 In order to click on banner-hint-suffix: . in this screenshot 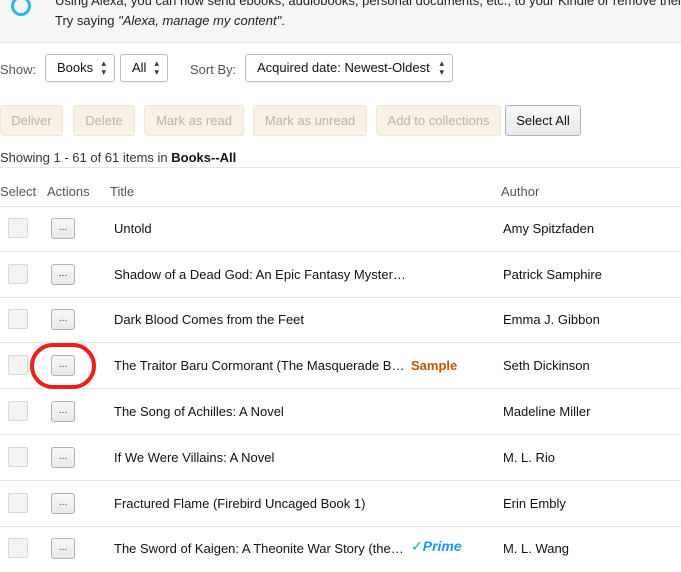, I will do `click(283, 20)`.